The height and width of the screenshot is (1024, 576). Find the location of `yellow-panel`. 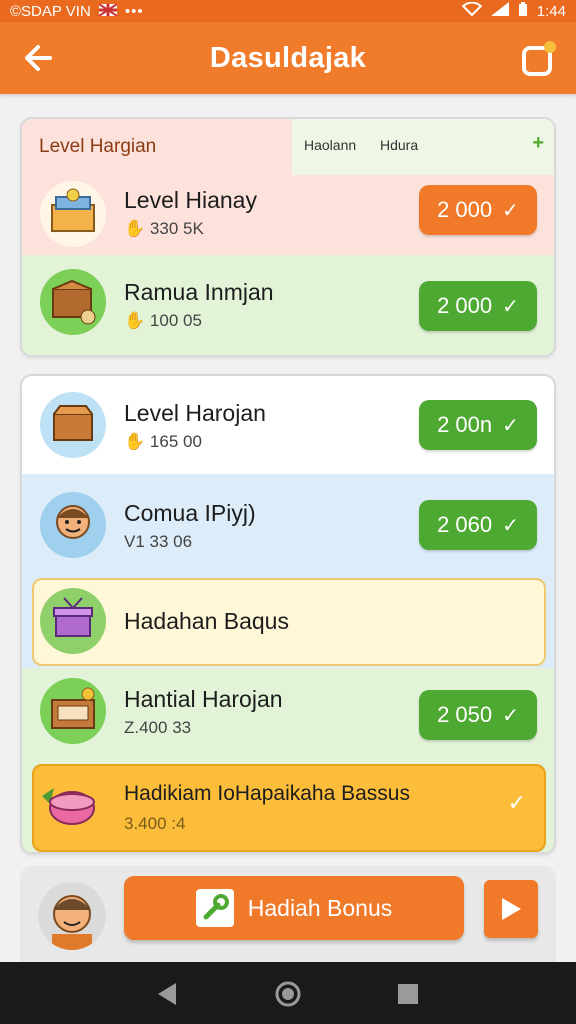

yellow-panel is located at coordinates (289, 808).